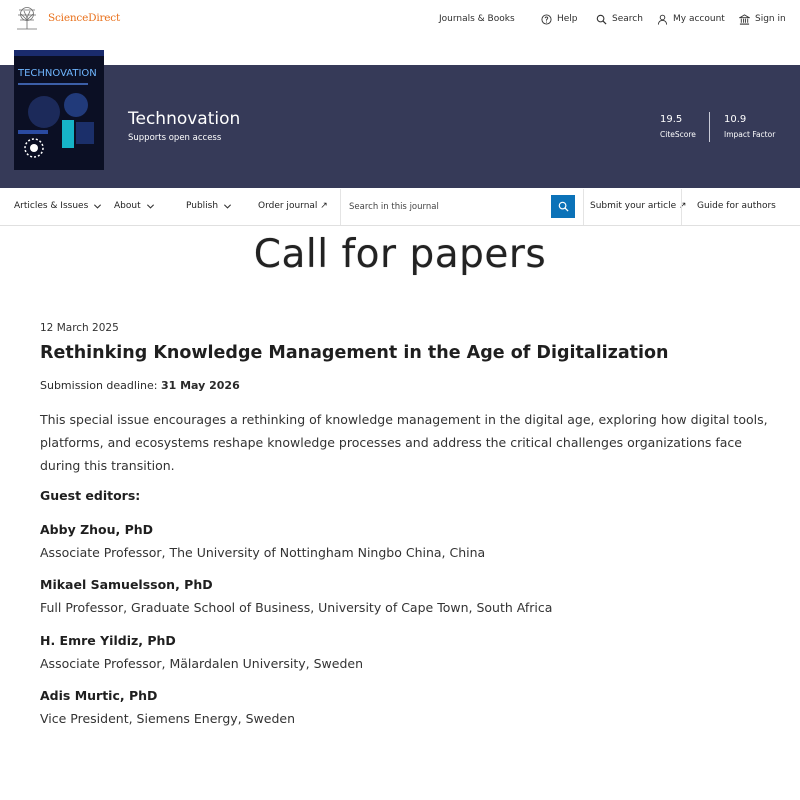  I want to click on cover-title: TECHNOVATION, so click(57, 73).